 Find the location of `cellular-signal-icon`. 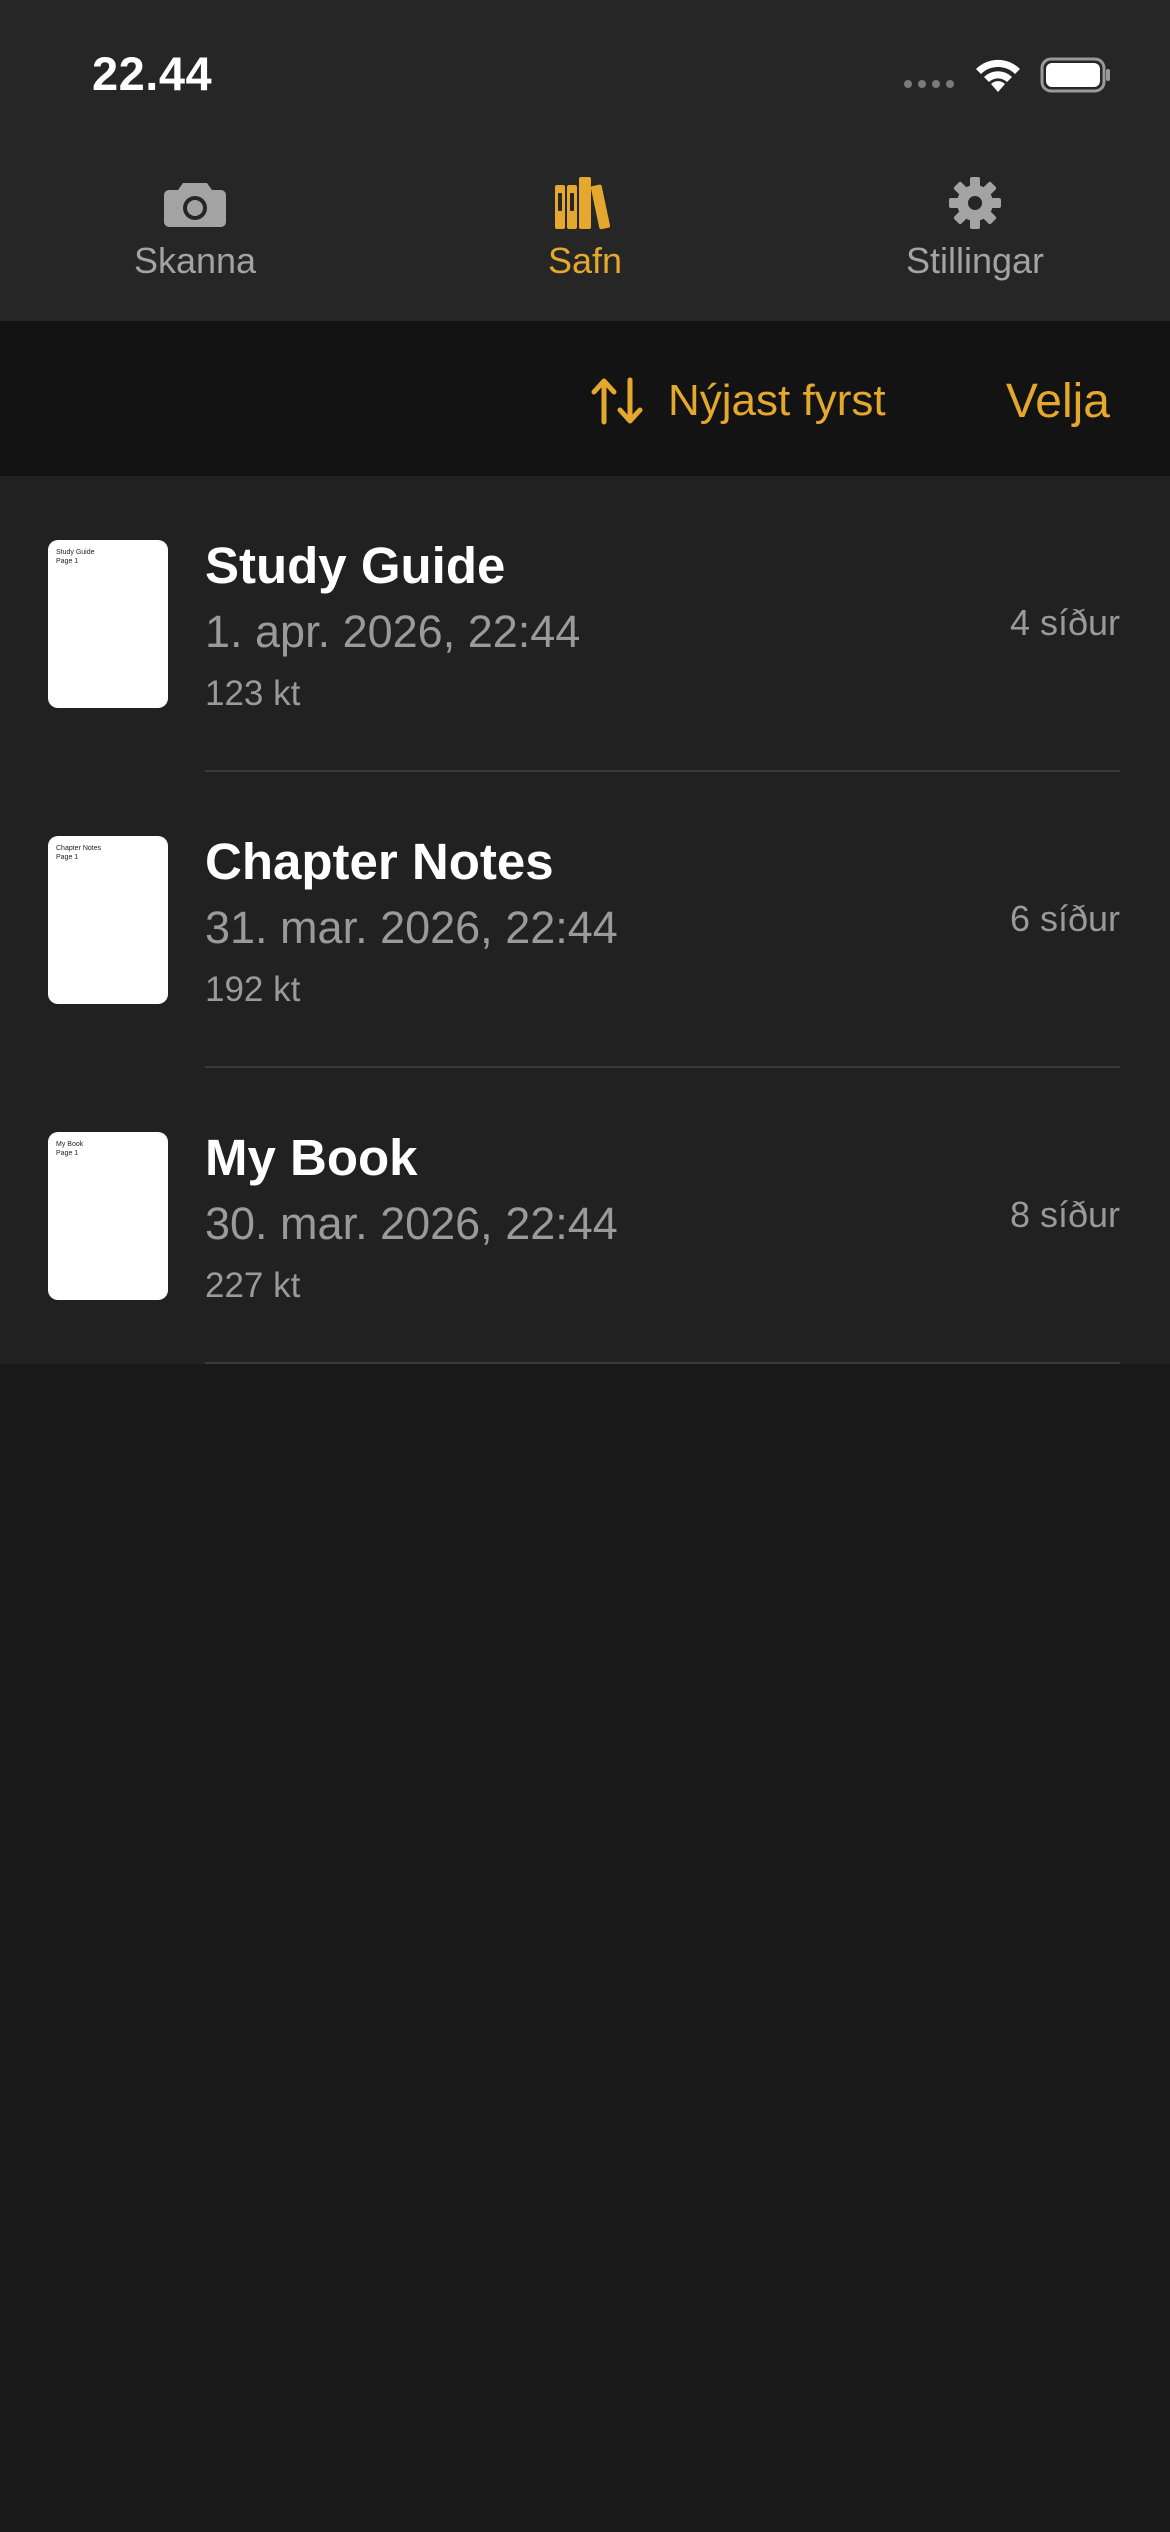

cellular-signal-icon is located at coordinates (929, 84).